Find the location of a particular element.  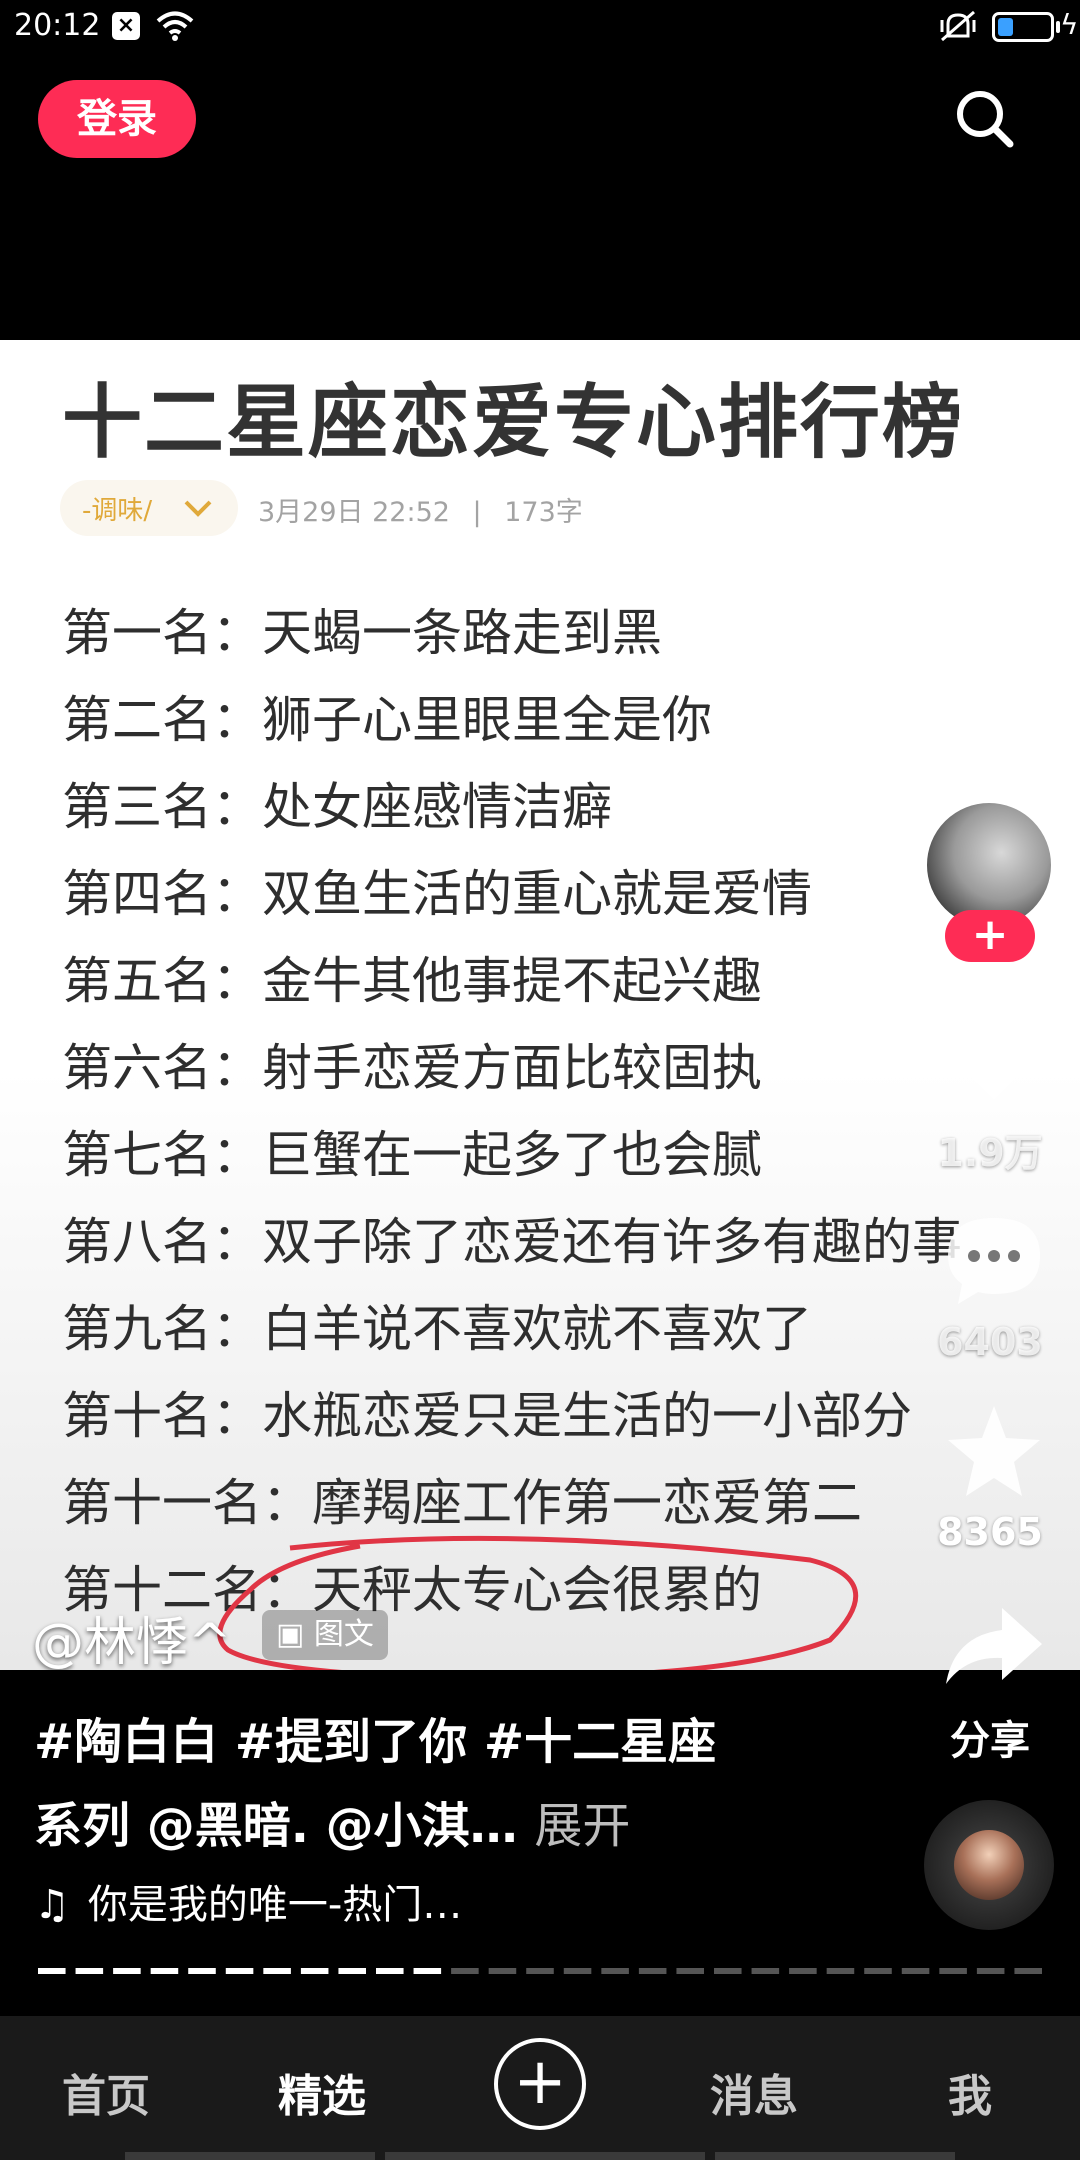

battery-icon is located at coordinates (1023, 27).